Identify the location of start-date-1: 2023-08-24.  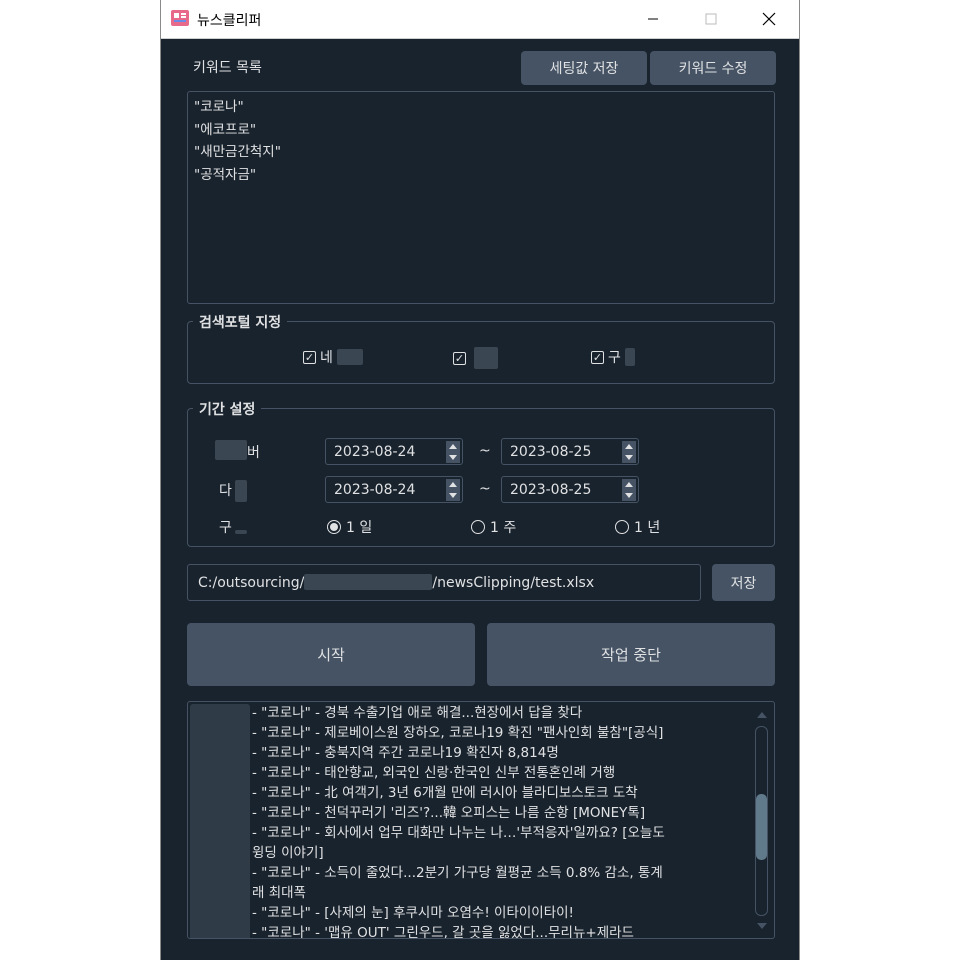
(394, 451).